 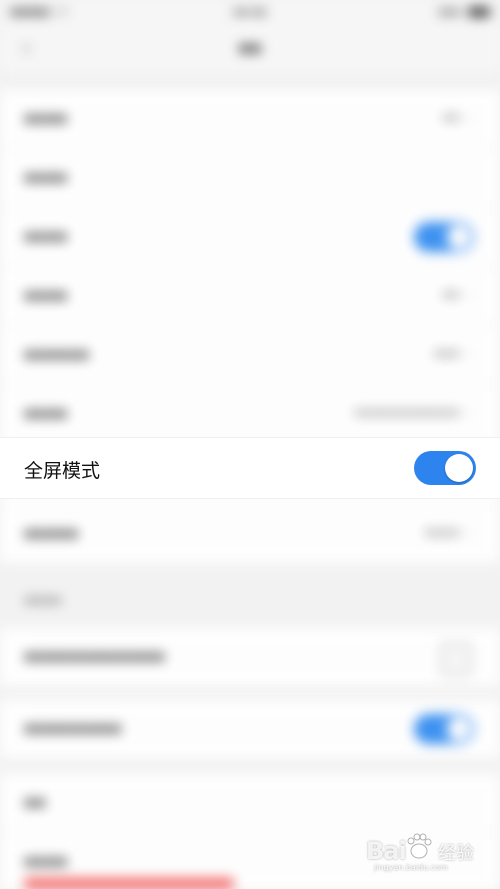 What do you see at coordinates (43, 600) in the screenshot?
I see `section-header: ▪▪▪▪` at bounding box center [43, 600].